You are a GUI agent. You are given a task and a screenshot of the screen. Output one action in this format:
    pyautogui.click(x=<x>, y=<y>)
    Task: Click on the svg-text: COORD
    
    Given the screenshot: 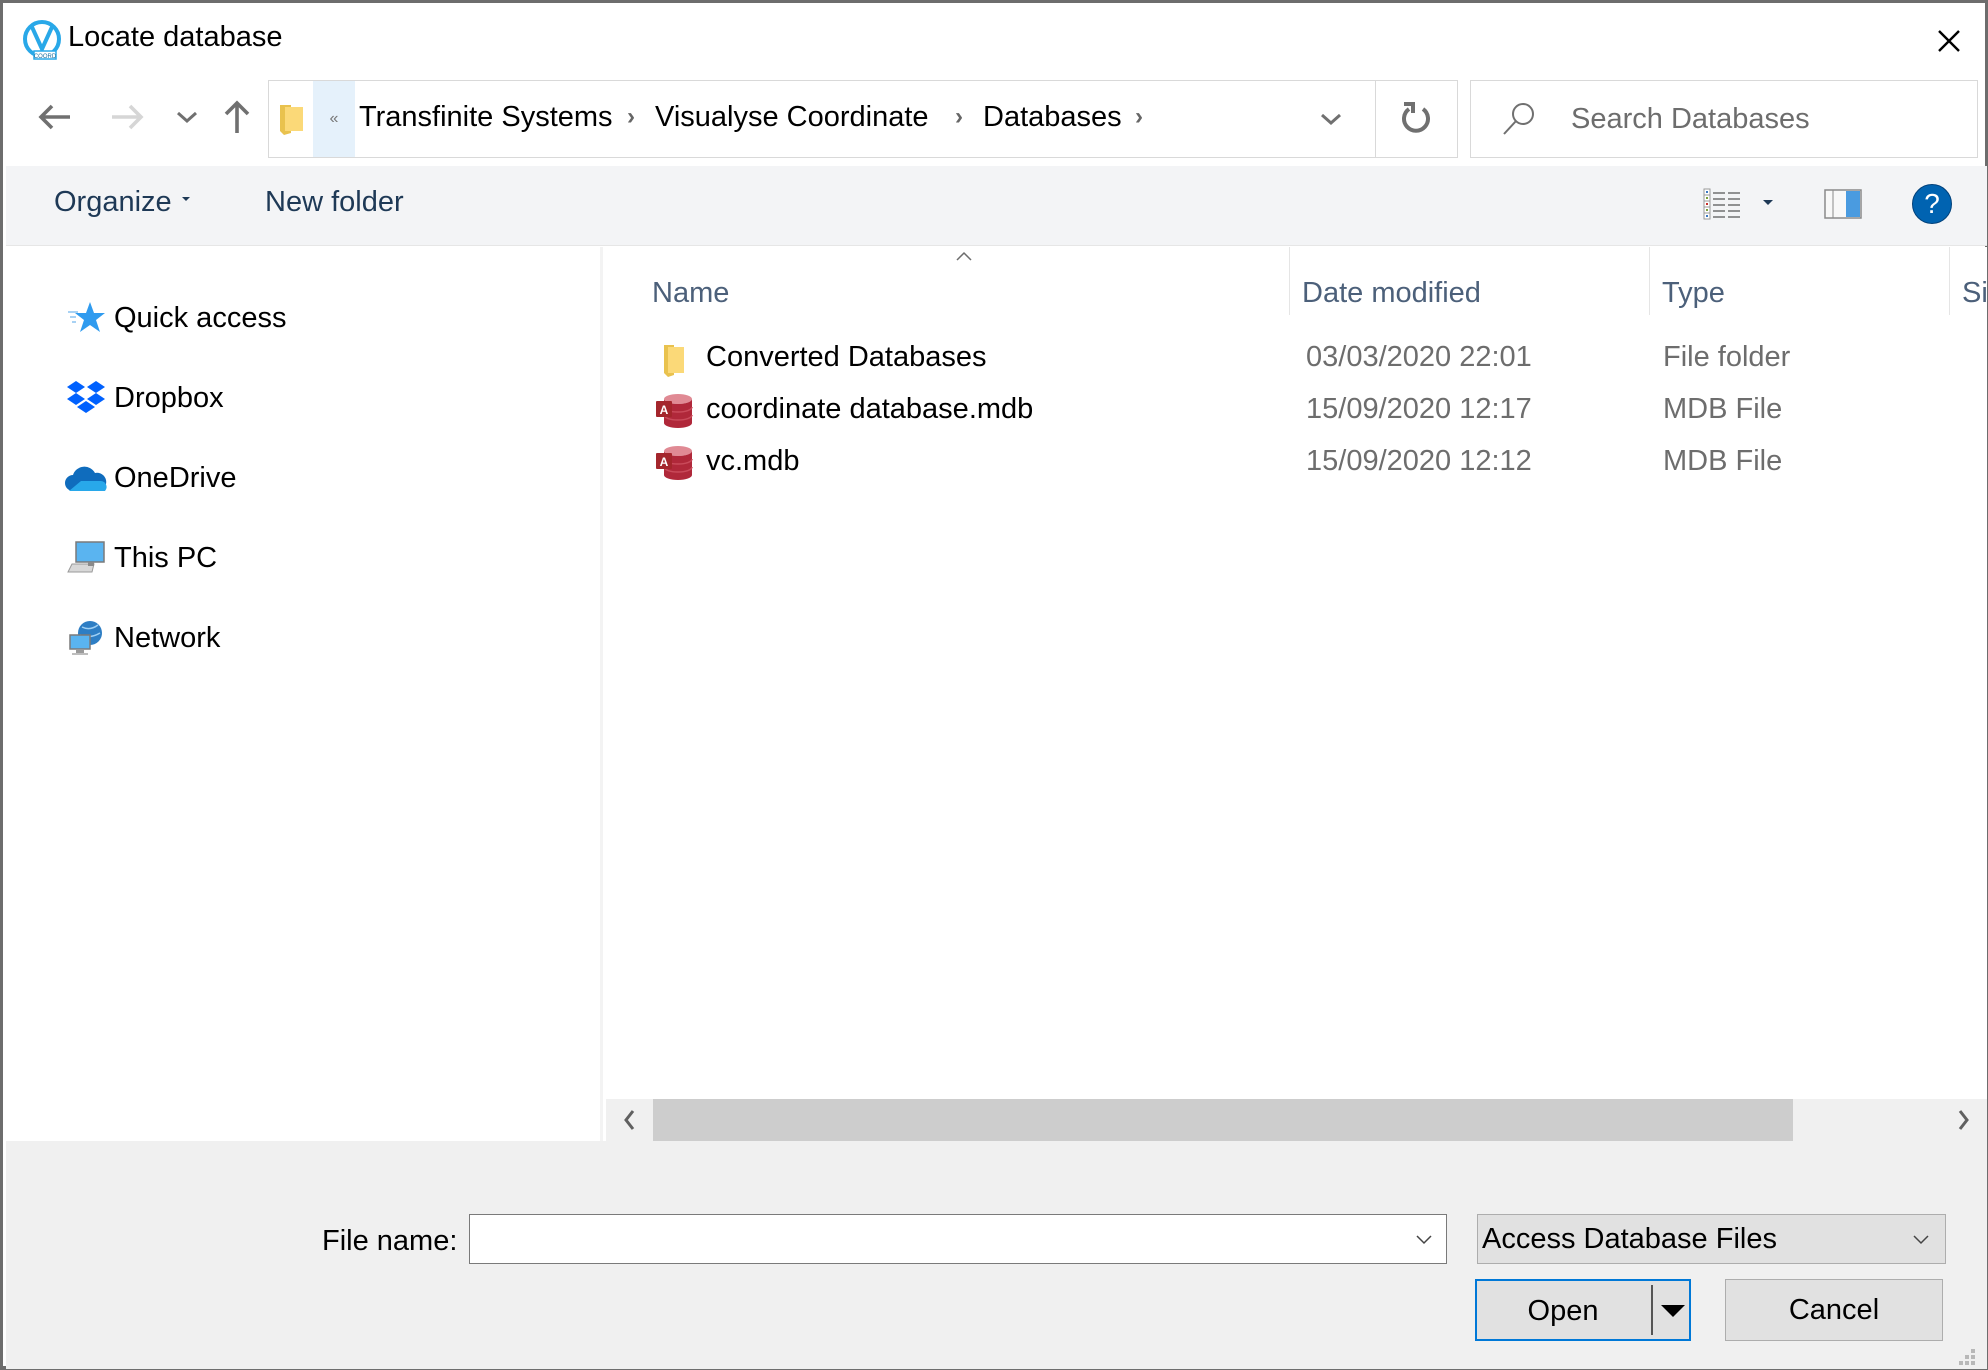 What is the action you would take?
    pyautogui.click(x=45, y=57)
    